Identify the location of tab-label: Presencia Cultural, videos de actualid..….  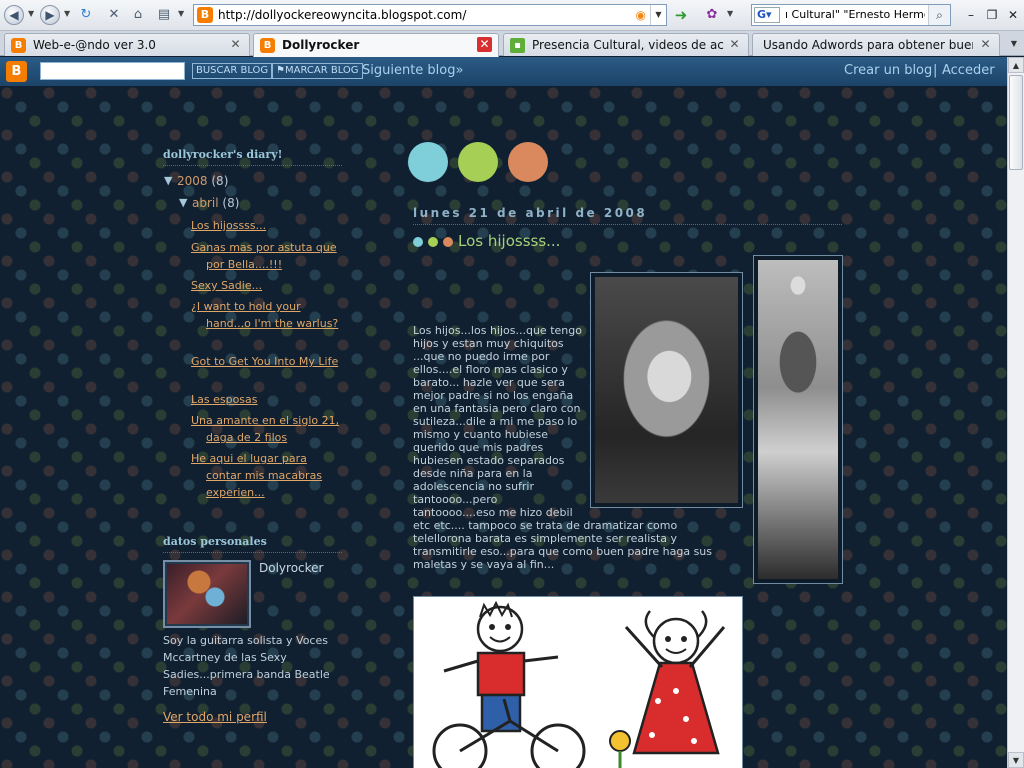
(628, 45).